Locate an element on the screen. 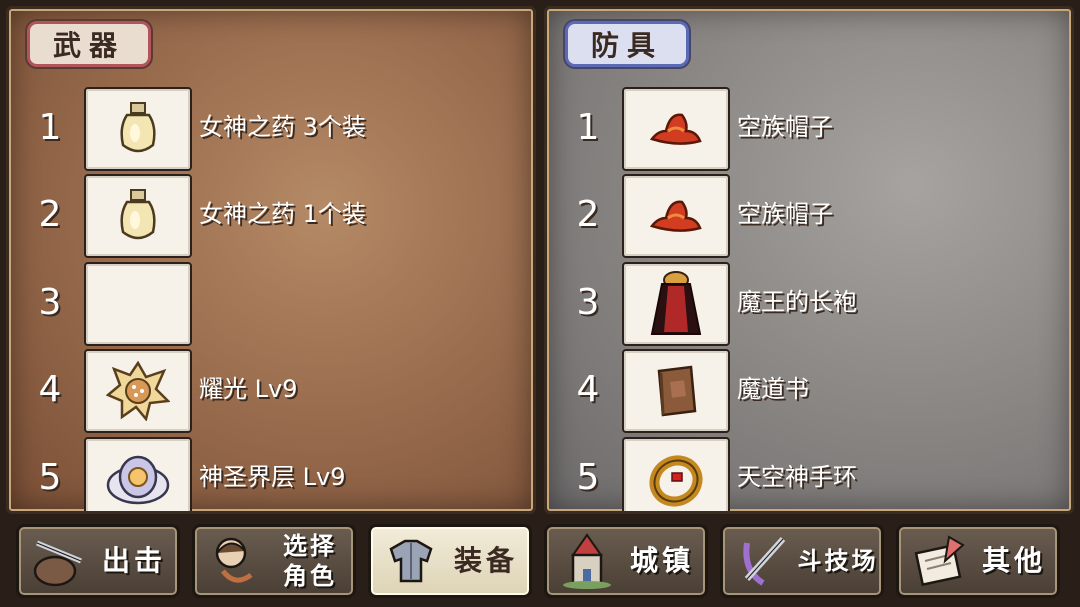 The height and width of the screenshot is (607, 1080). town-button: 城镇 is located at coordinates (626, 561).